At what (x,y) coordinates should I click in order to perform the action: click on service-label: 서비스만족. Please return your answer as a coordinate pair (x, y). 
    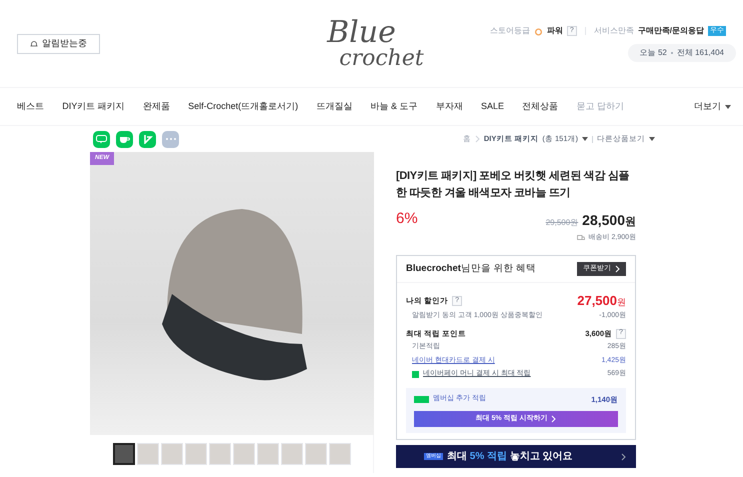
    Looking at the image, I should click on (614, 31).